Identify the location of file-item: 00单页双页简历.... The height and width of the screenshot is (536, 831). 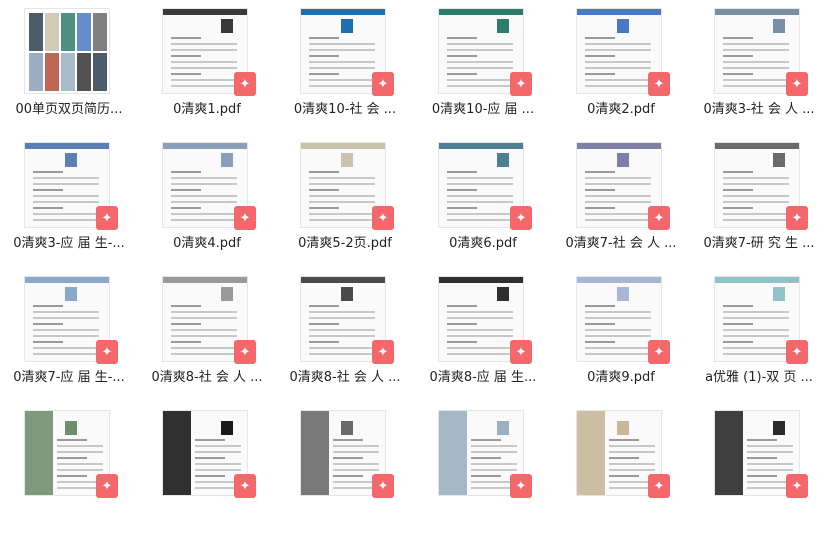
(69, 67).